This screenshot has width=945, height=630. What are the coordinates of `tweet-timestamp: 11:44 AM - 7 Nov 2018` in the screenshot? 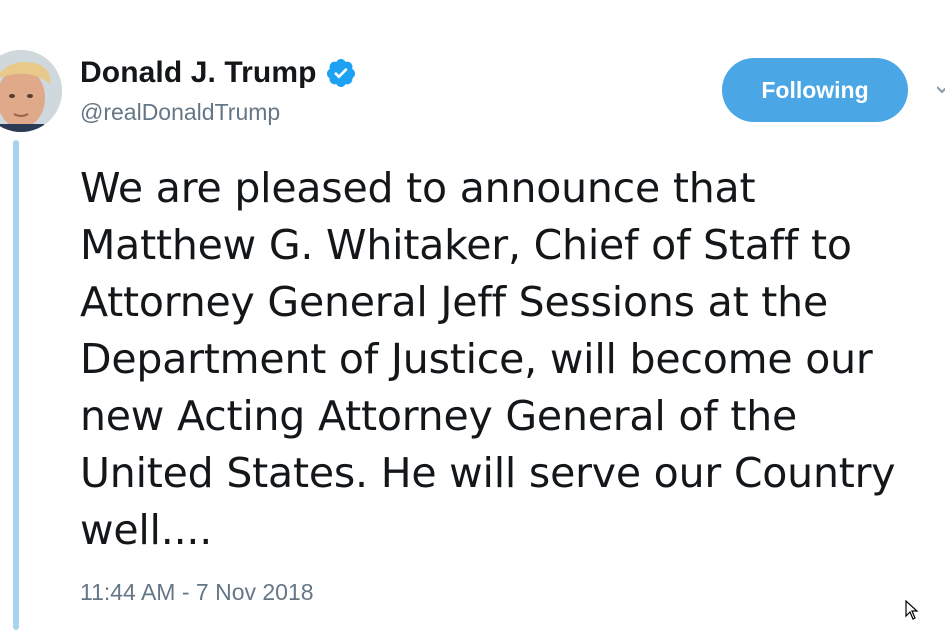 It's located at (197, 592).